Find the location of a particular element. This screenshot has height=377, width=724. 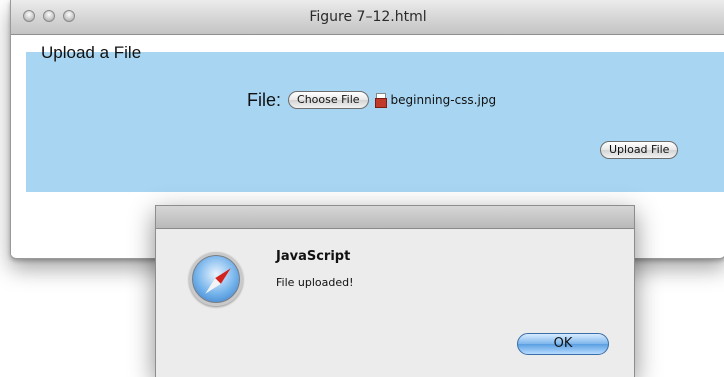

safari-compass-icon is located at coordinates (216, 279).